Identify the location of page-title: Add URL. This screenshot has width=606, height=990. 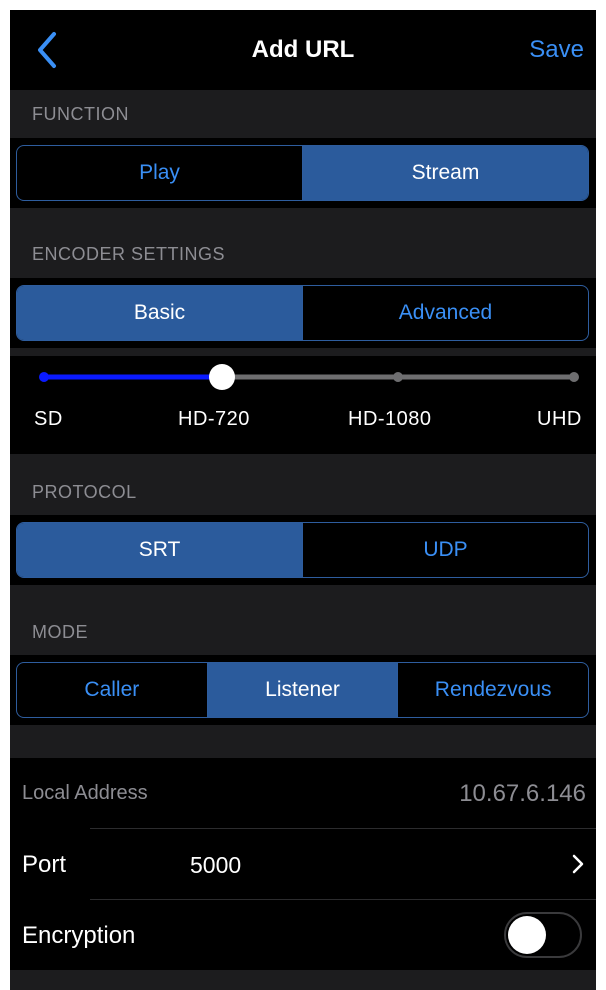
(303, 49).